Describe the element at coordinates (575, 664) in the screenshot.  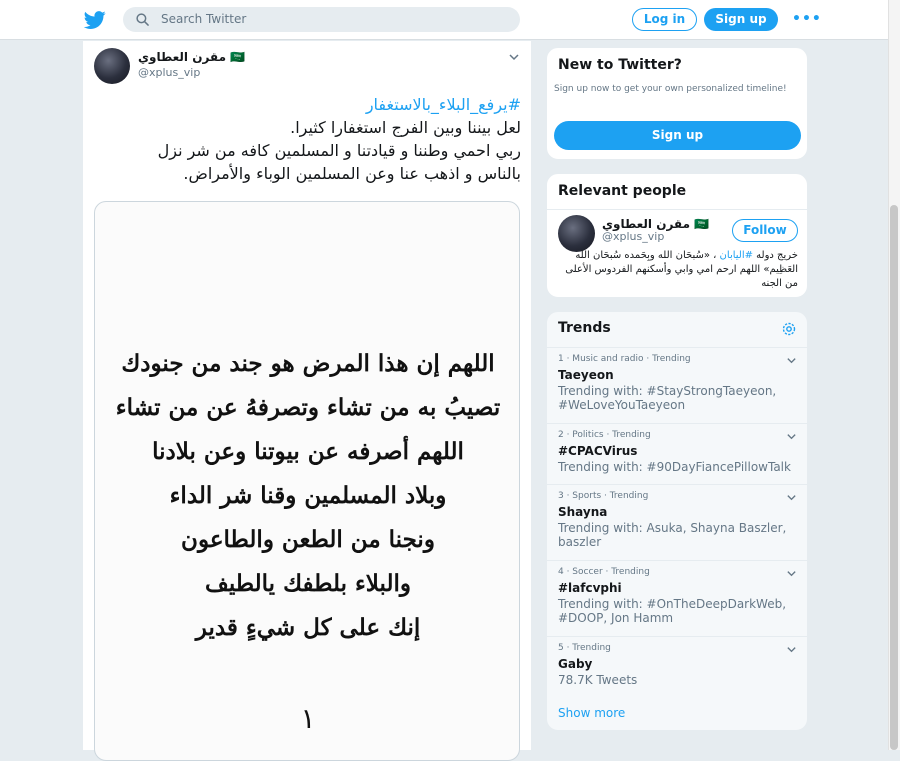
I see `trend-name: Gaby` at that location.